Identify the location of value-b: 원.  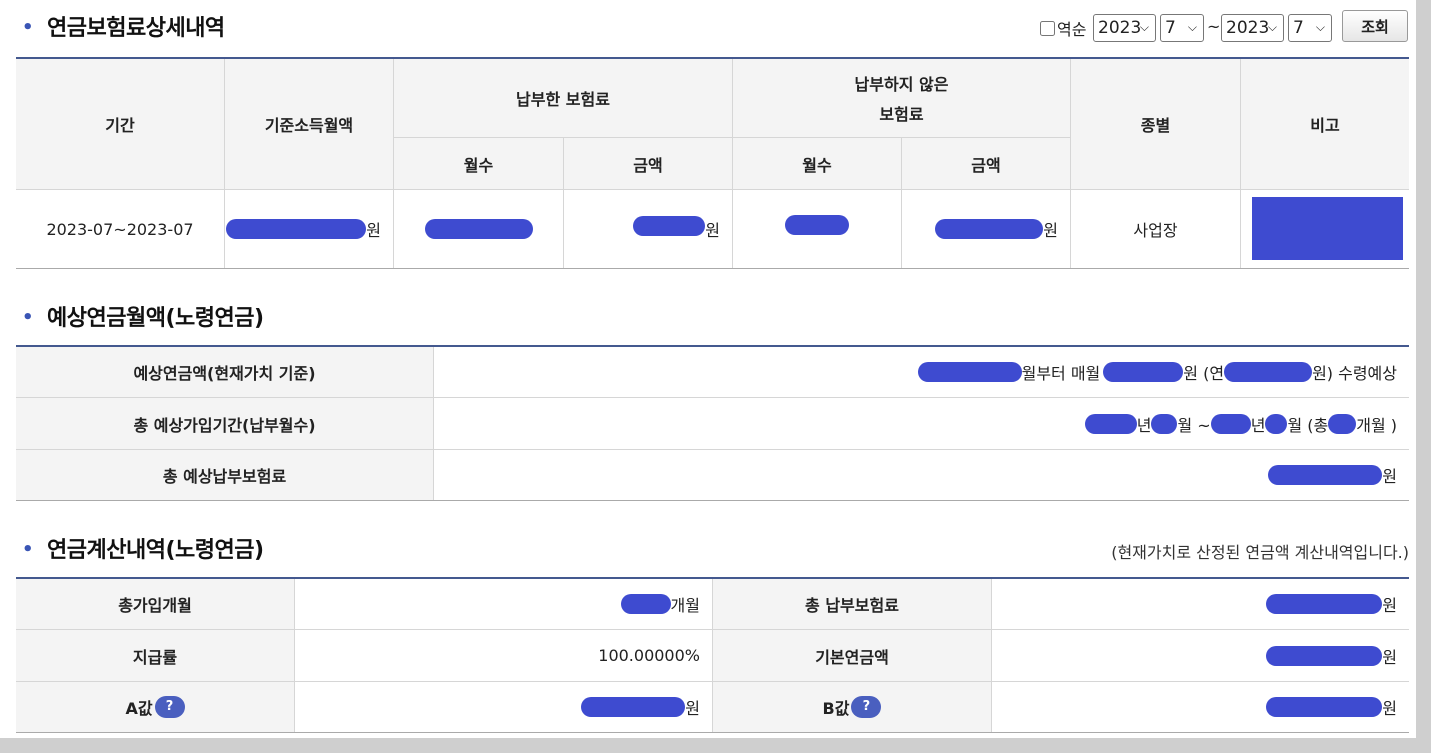
(1200, 707).